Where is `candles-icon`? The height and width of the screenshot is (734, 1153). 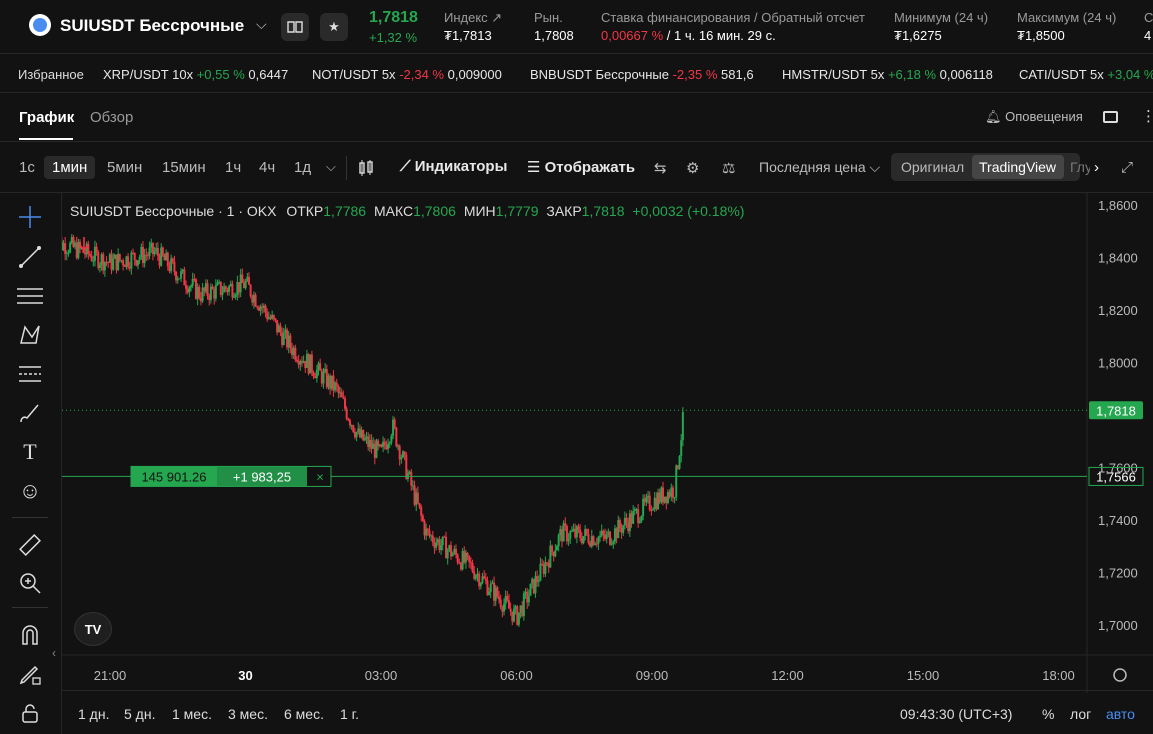
candles-icon is located at coordinates (366, 170).